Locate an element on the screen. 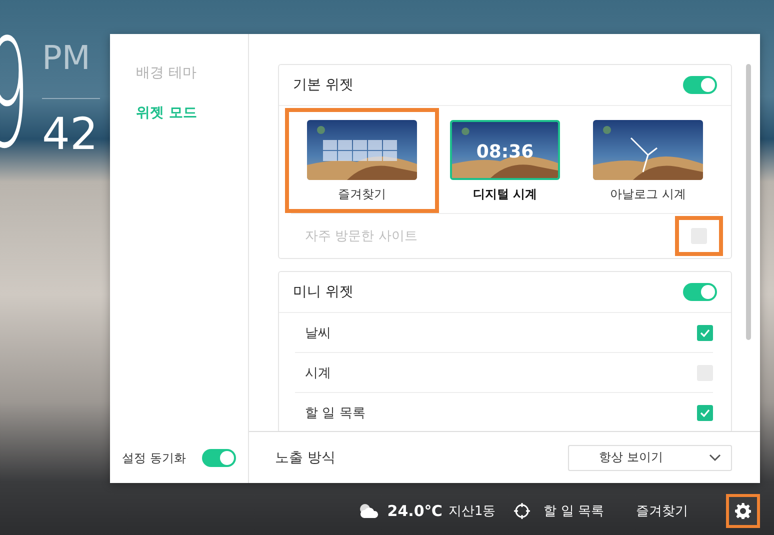  card-title: 미니 위젯 is located at coordinates (323, 292).